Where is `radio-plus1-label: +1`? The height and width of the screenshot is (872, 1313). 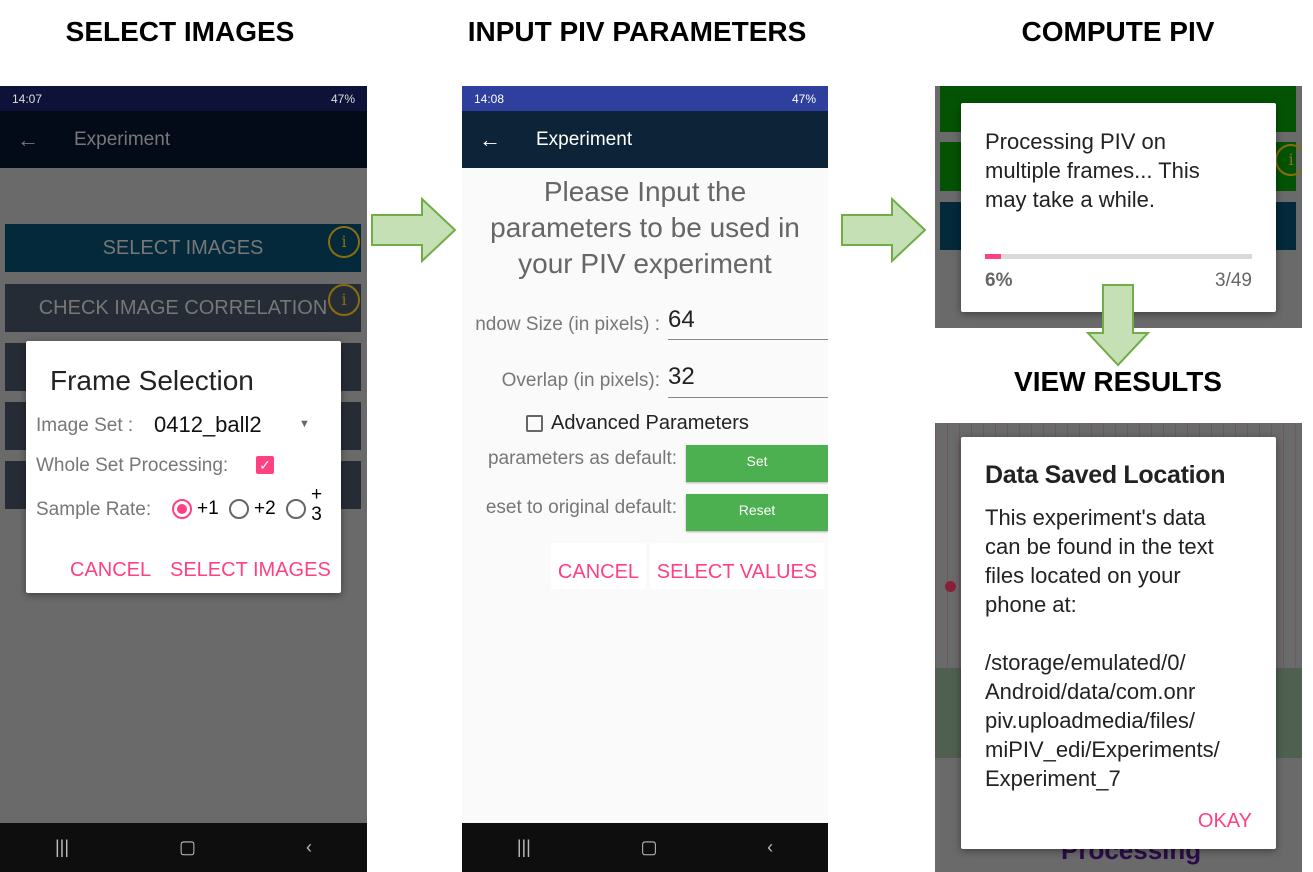
radio-plus1-label: +1 is located at coordinates (208, 508).